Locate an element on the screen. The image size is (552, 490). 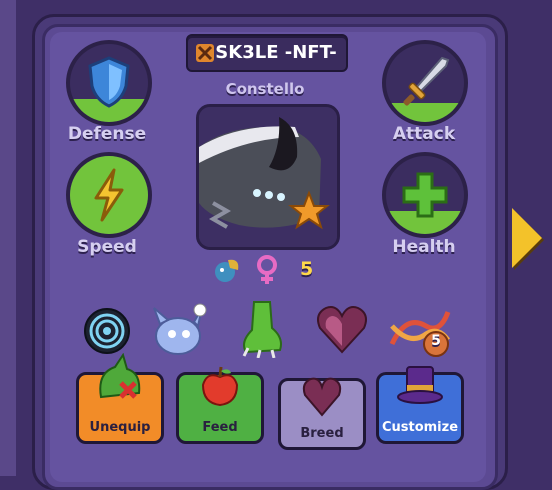
health-stat is located at coordinates (425, 195).